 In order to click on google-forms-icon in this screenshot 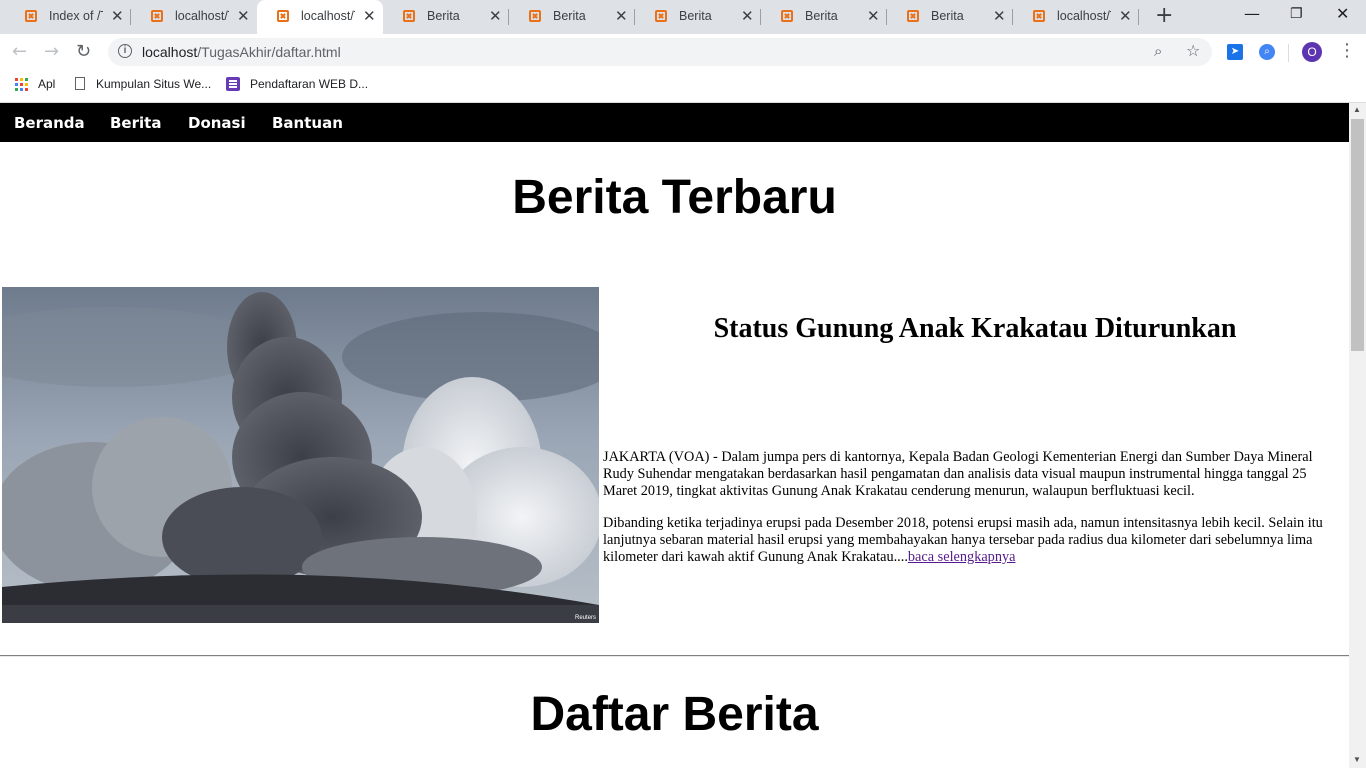, I will do `click(233, 84)`.